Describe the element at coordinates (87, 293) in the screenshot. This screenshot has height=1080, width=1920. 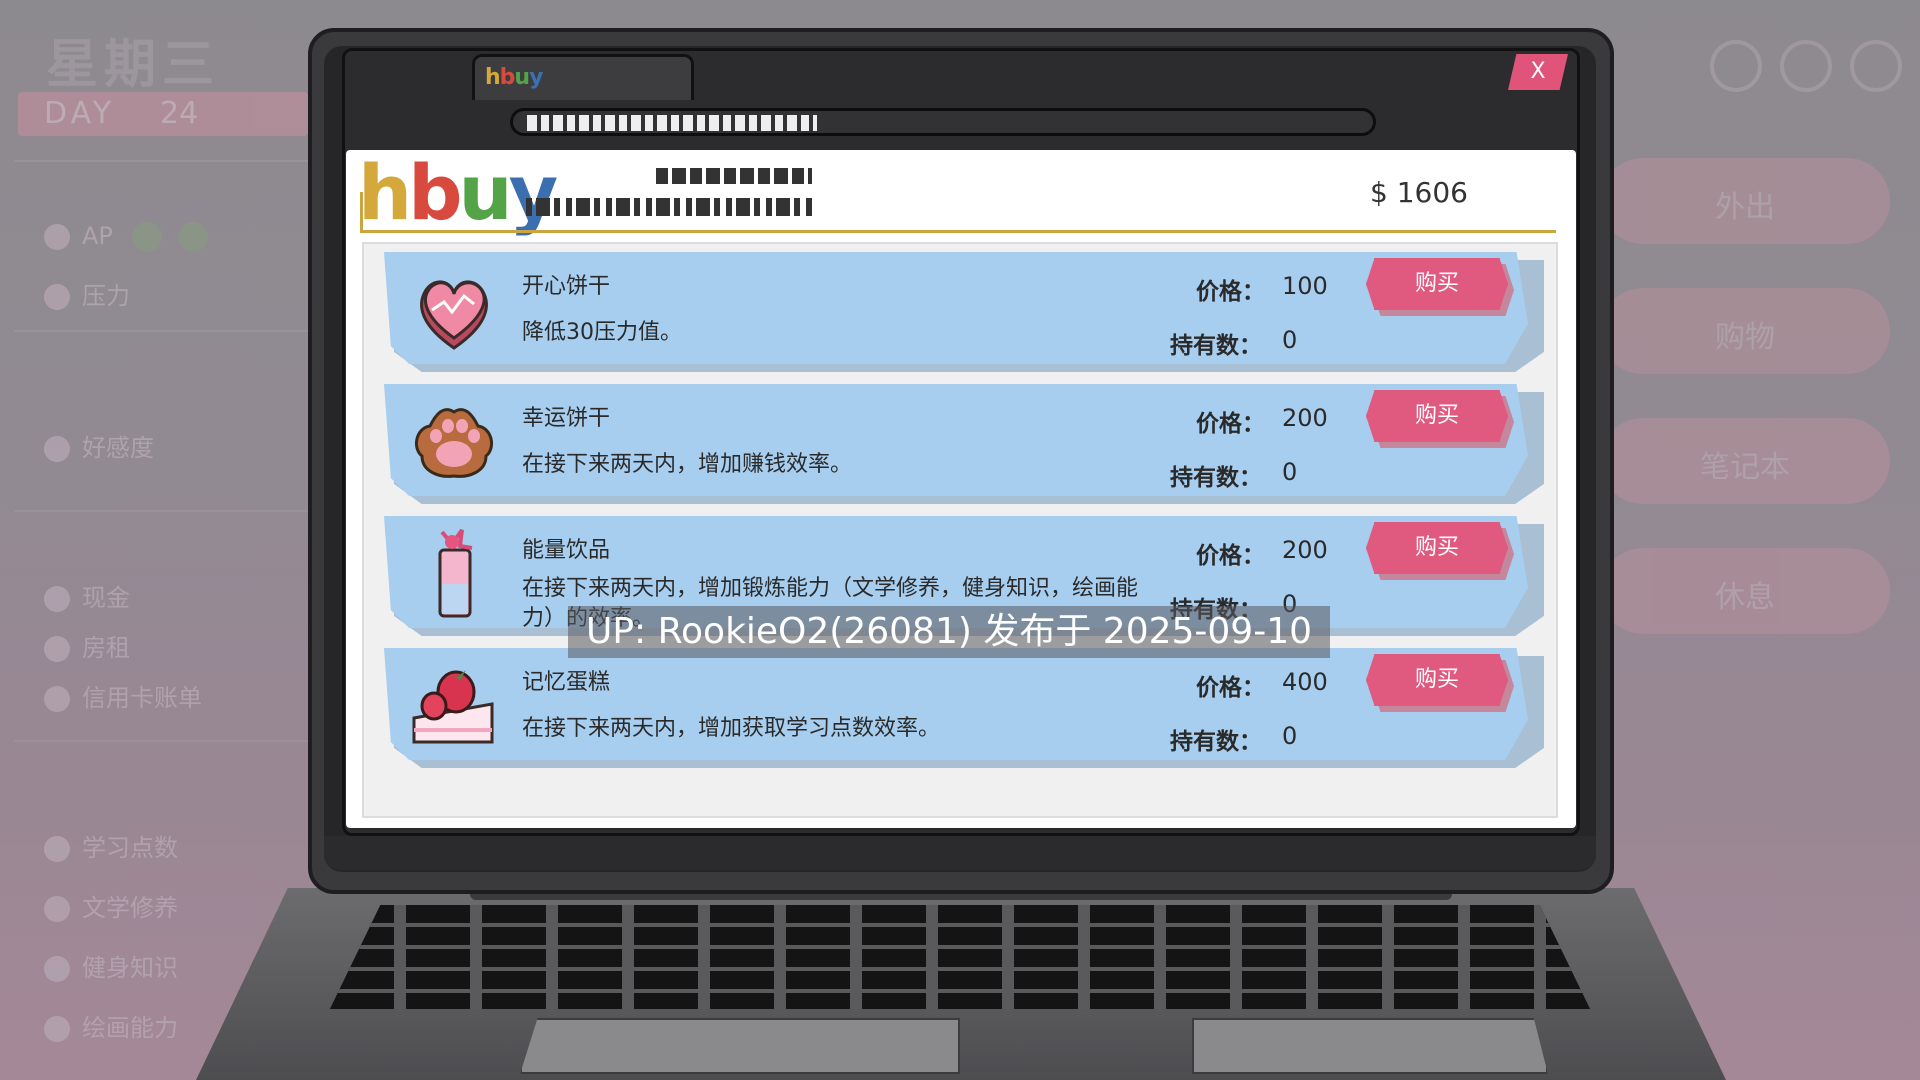
I see `stat-stress: 压力` at that location.